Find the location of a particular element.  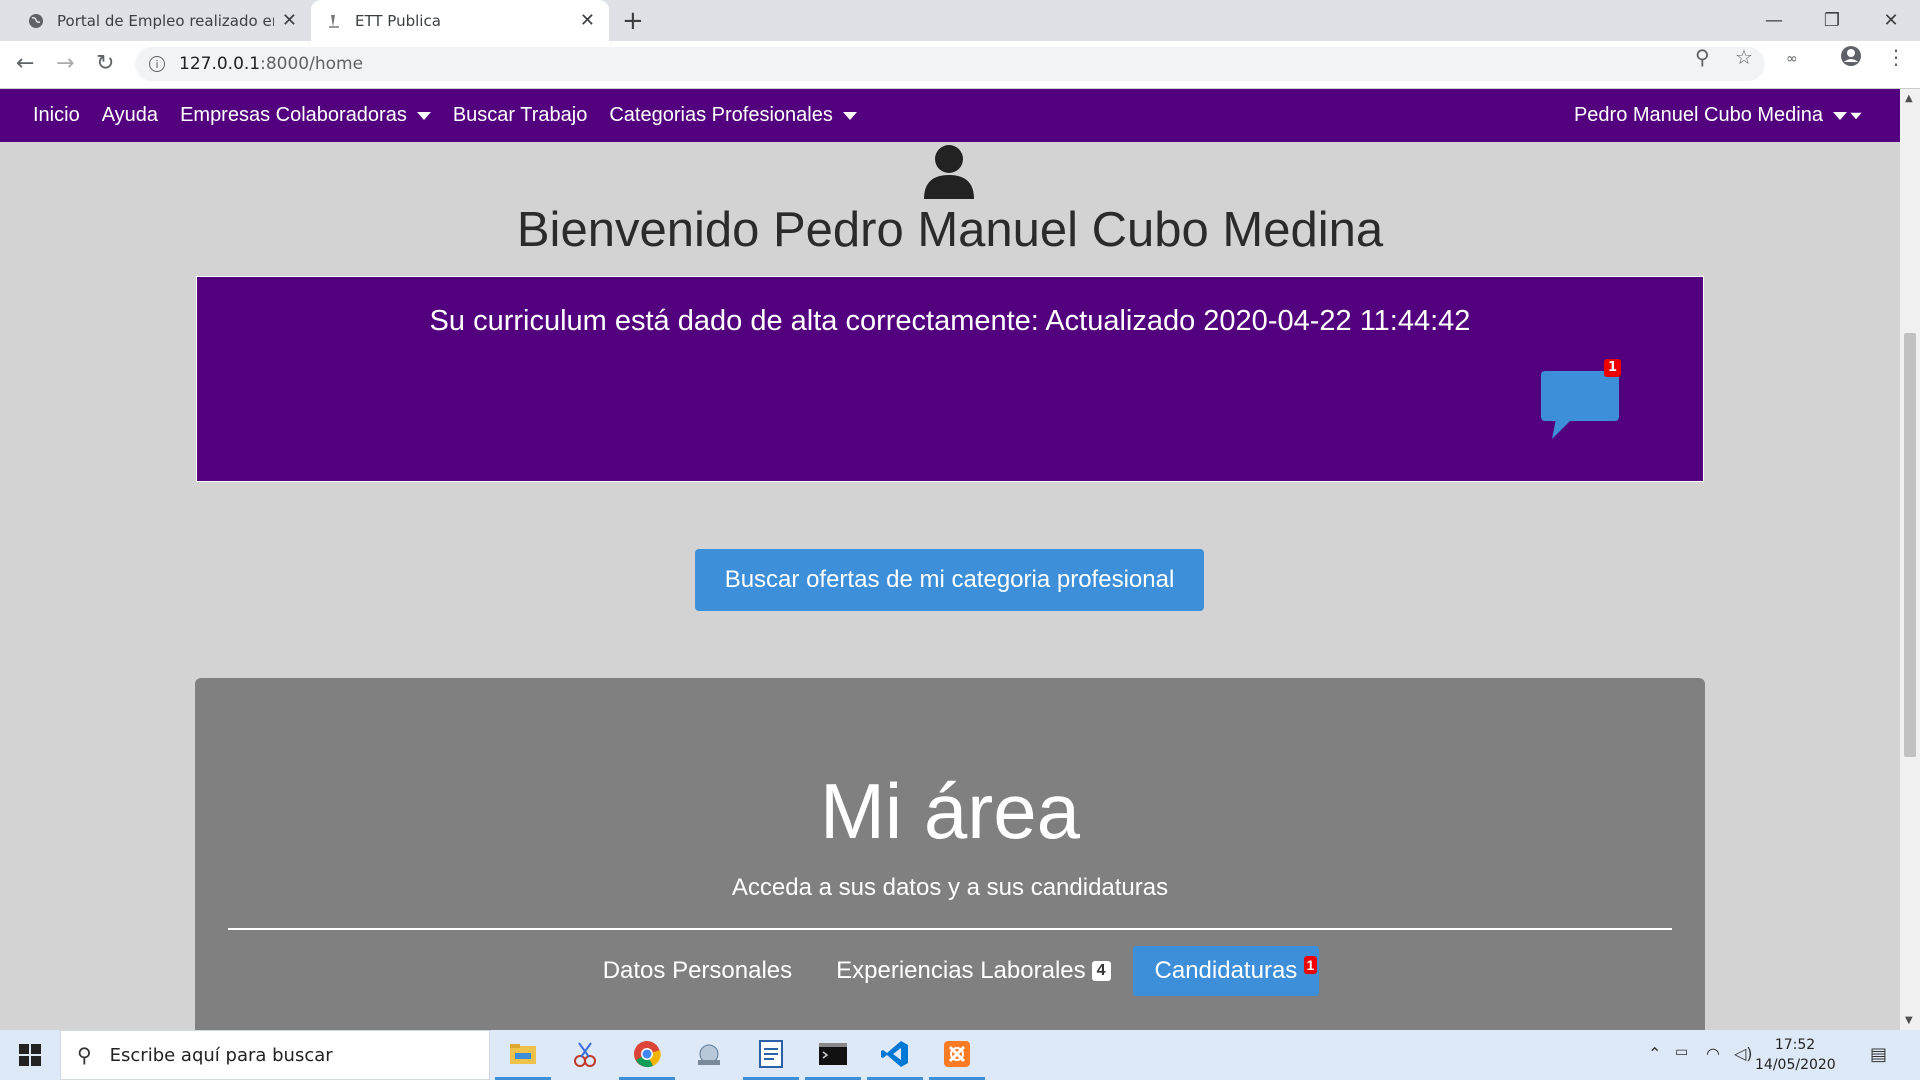

tab-title: ETT Publica is located at coordinates (398, 20).